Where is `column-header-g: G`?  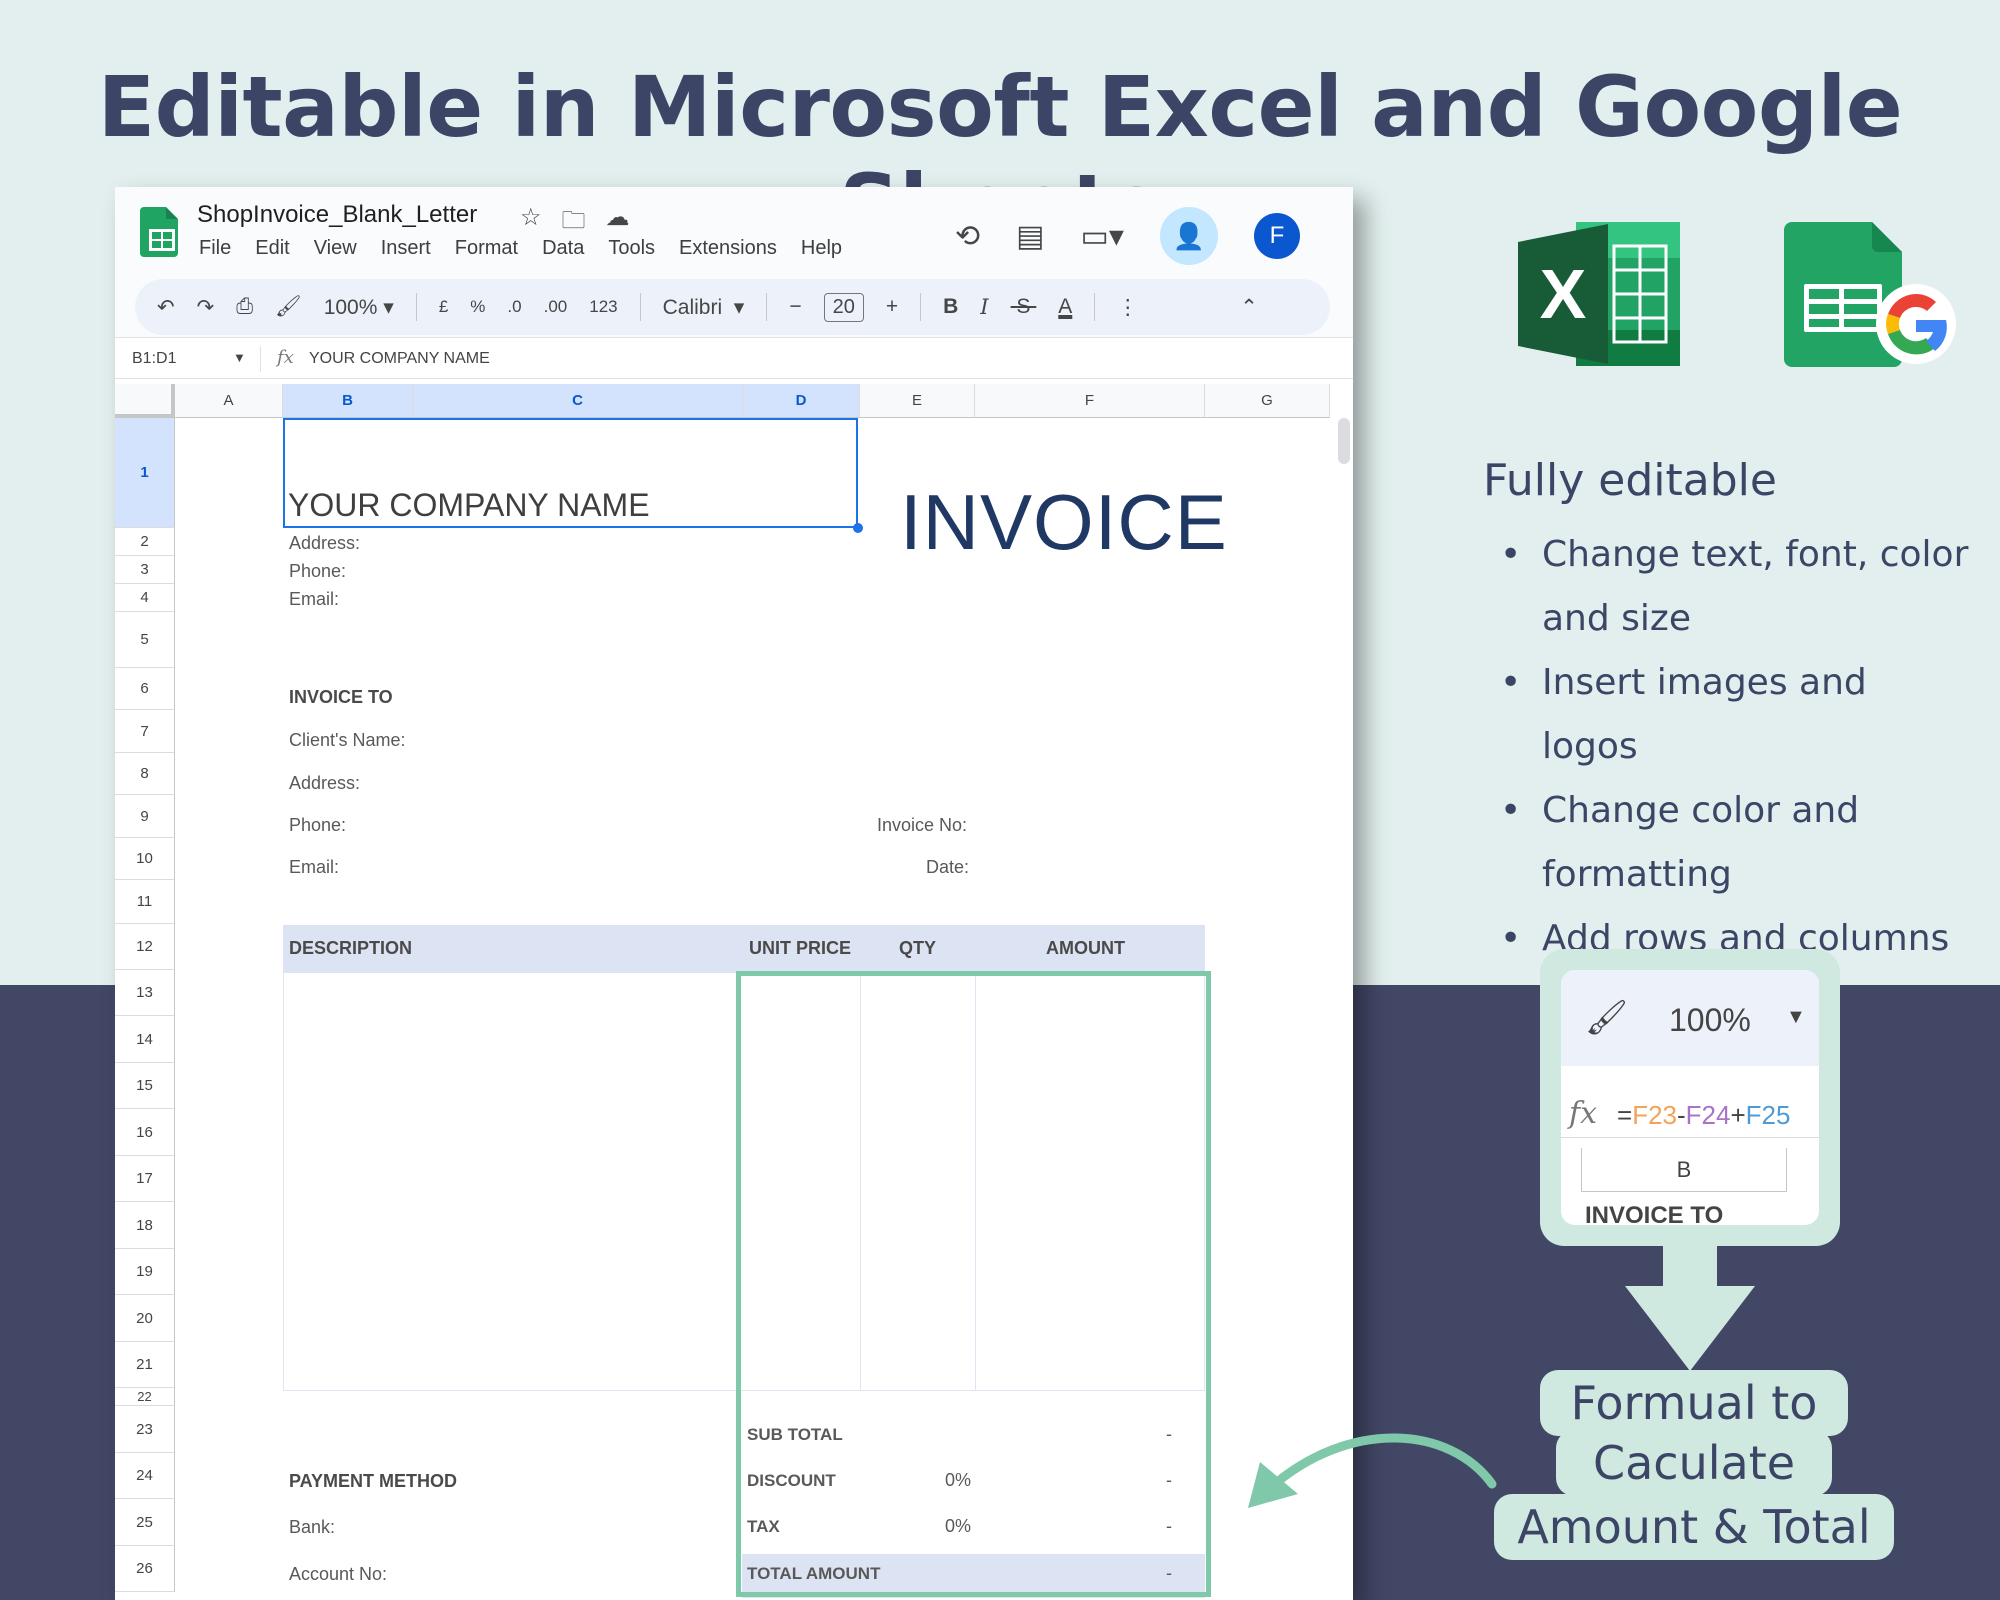
column-header-g: G is located at coordinates (1267, 401).